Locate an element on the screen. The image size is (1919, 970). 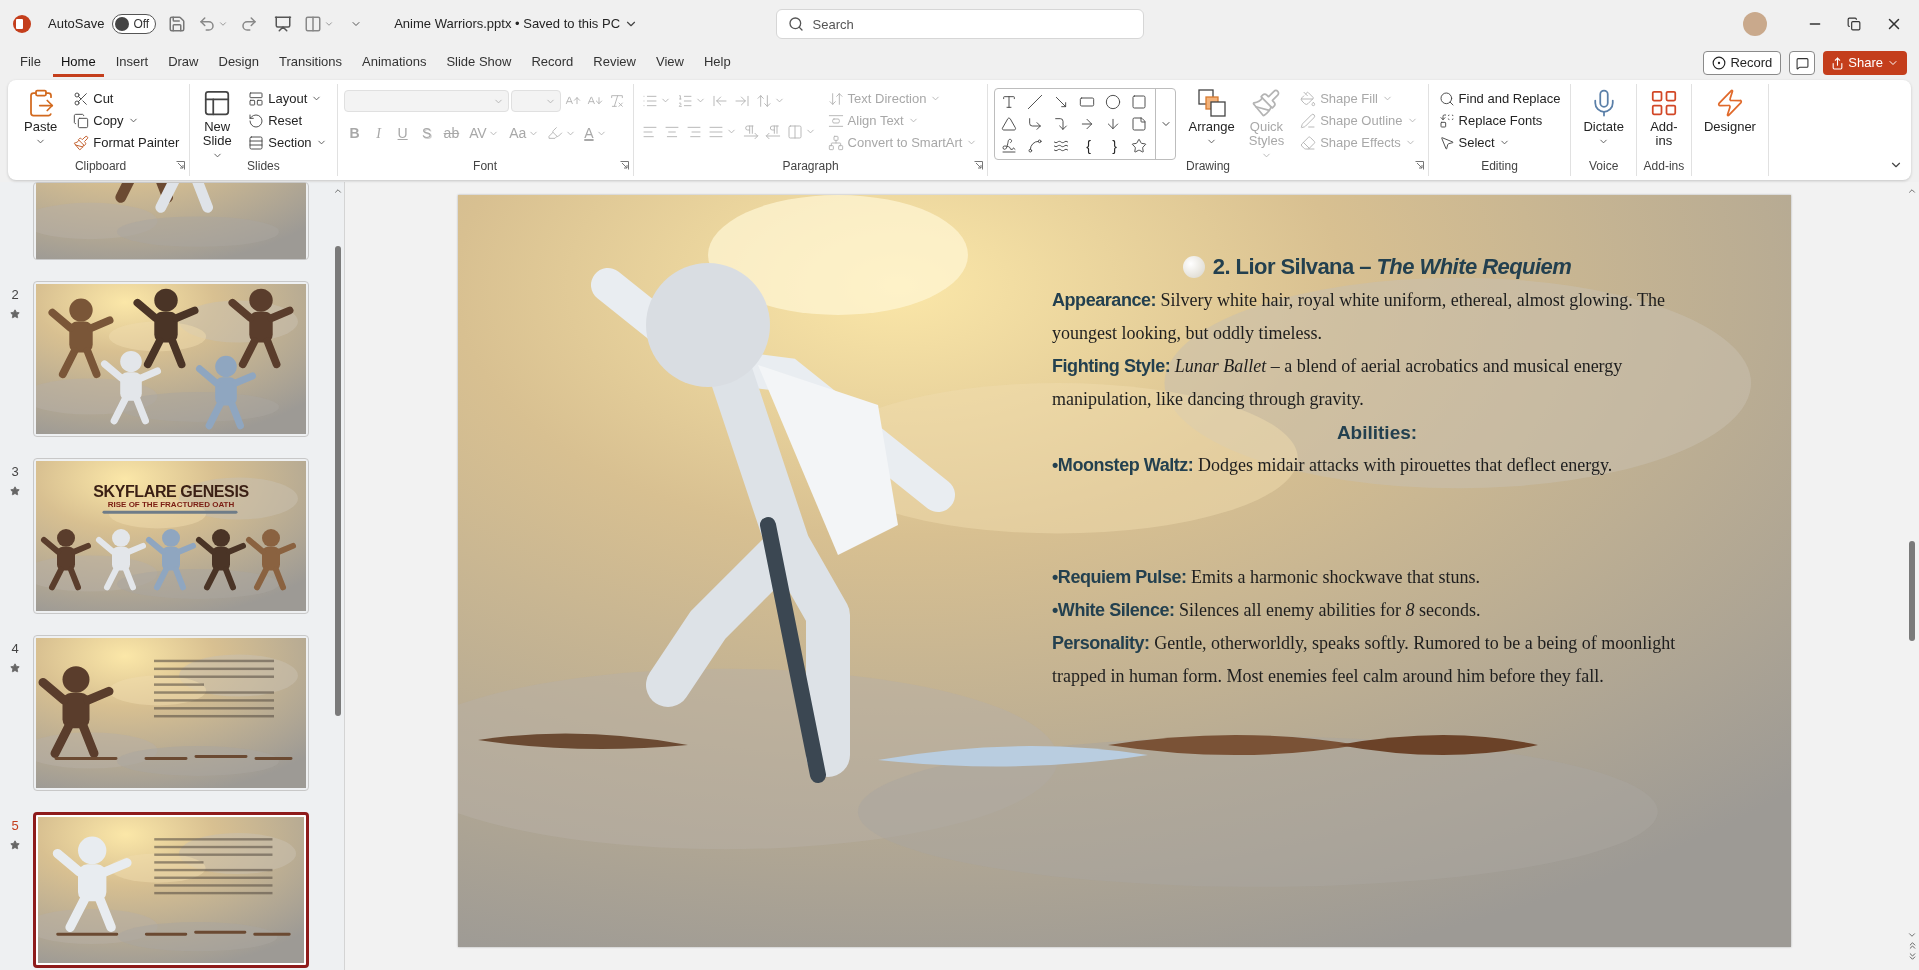
text-direction-icon is located at coordinates (835, 98).